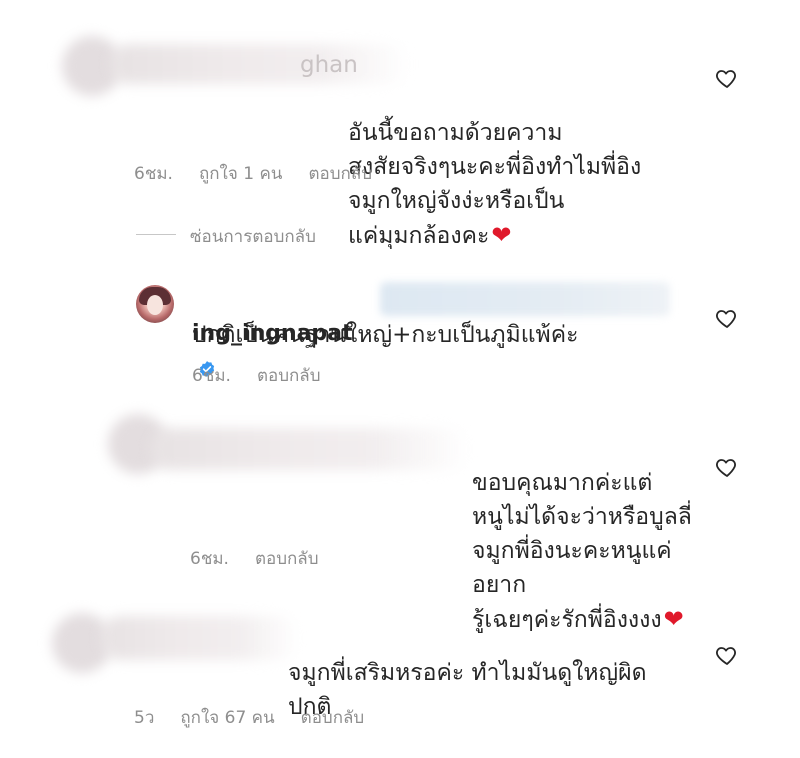 The width and height of the screenshot is (800, 758). I want to click on comment-meta: 6ชม. ตอบกลับ, so click(267, 558).